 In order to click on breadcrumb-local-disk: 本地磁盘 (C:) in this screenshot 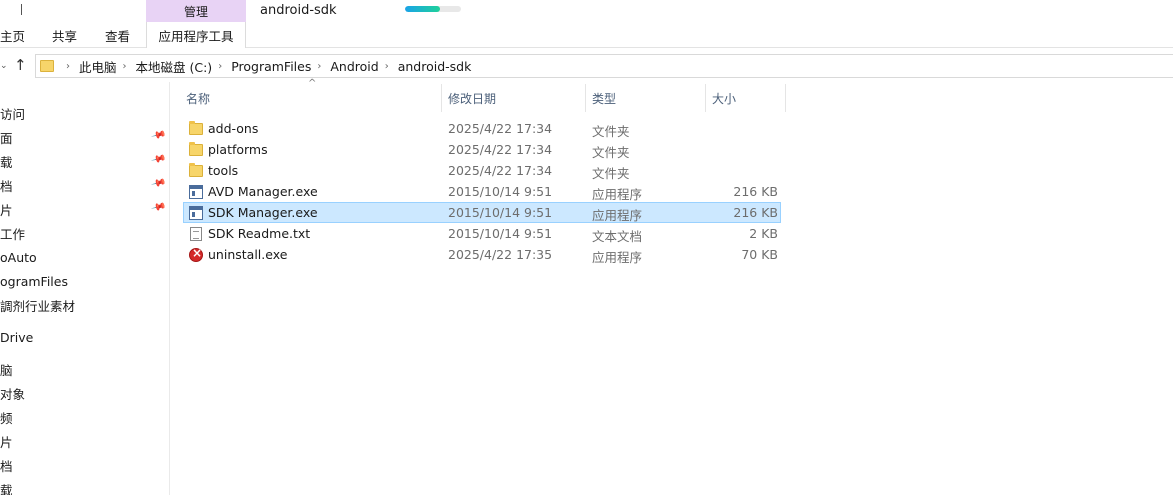, I will do `click(174, 66)`.